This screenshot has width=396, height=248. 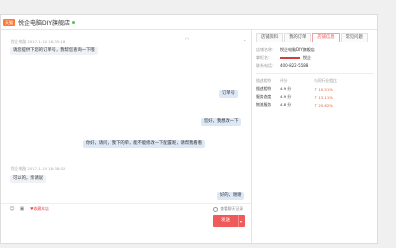 I want to click on info-key: 联系电话：, so click(x=266, y=65).